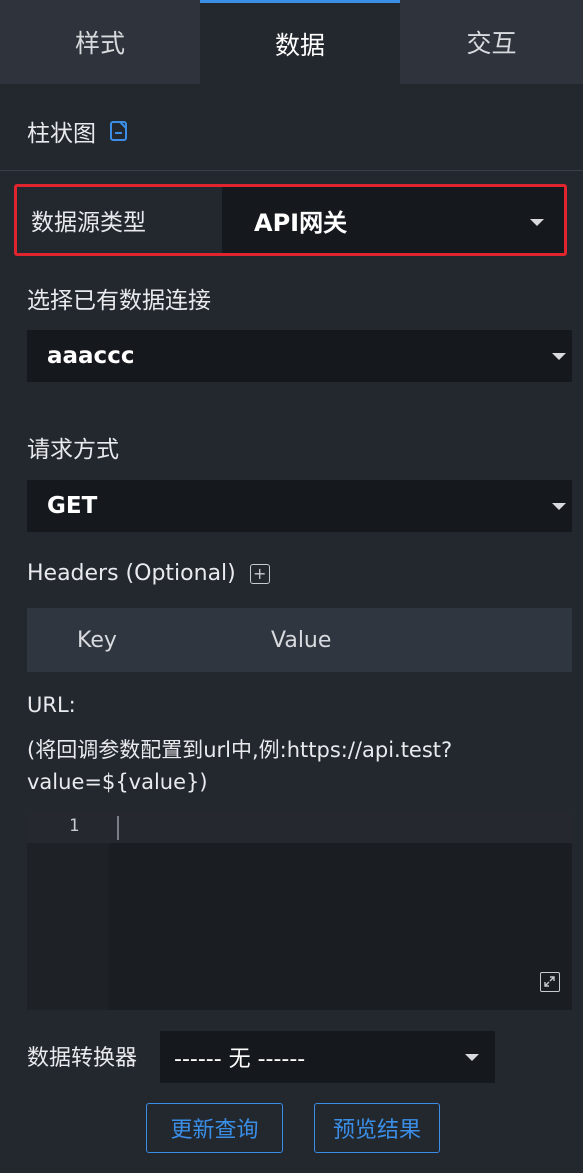 The height and width of the screenshot is (1173, 583). I want to click on column-header-key: Key, so click(97, 640).